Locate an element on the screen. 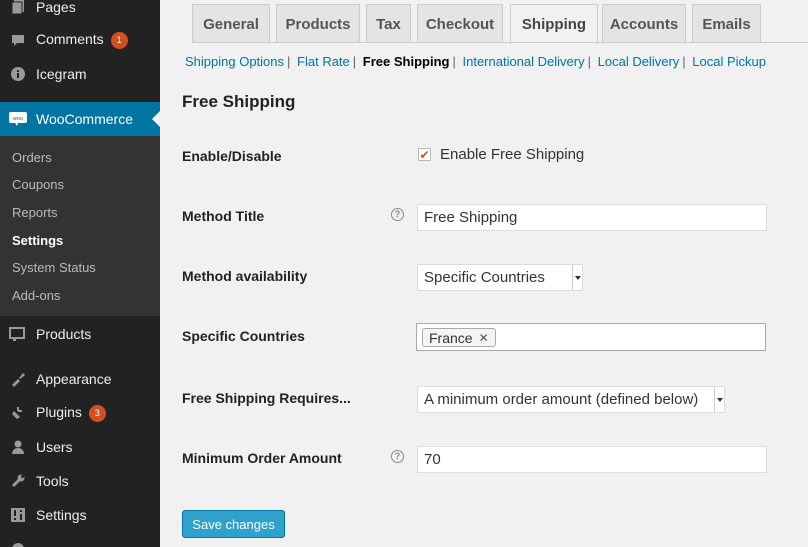 Image resolution: width=808 pixels, height=547 pixels. products-icon is located at coordinates (18, 334).